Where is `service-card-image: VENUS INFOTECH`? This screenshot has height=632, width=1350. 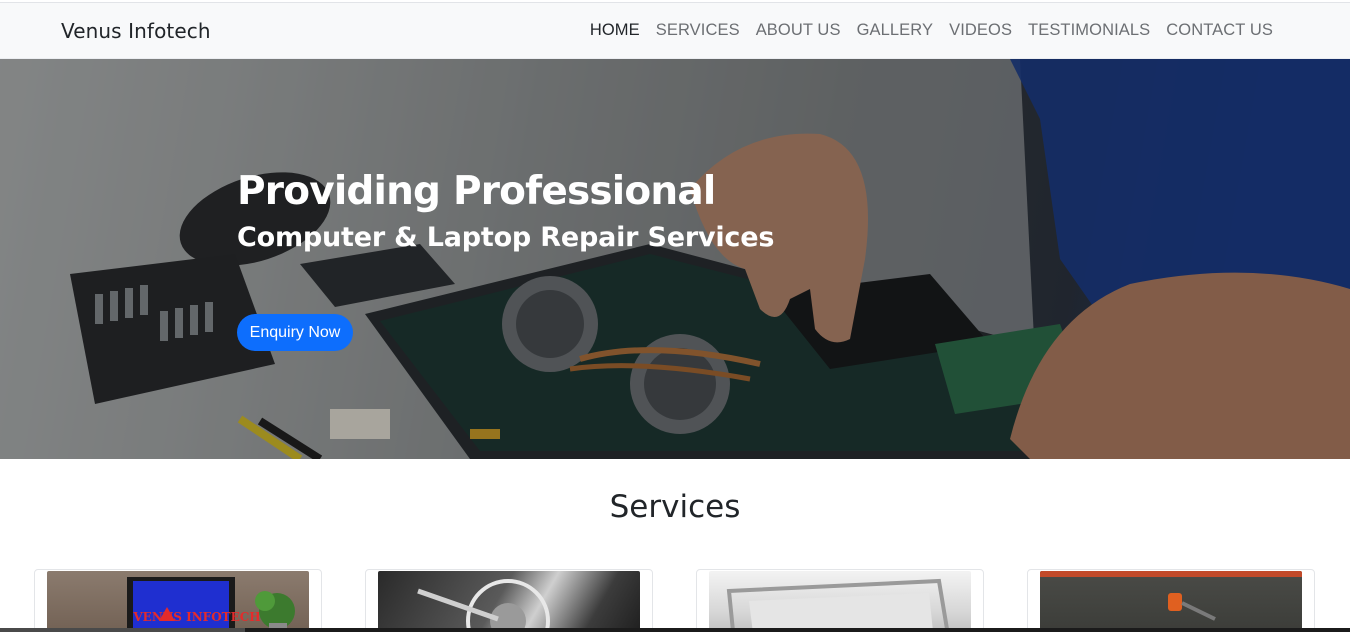 service-card-image: VENUS INFOTECH is located at coordinates (178, 601).